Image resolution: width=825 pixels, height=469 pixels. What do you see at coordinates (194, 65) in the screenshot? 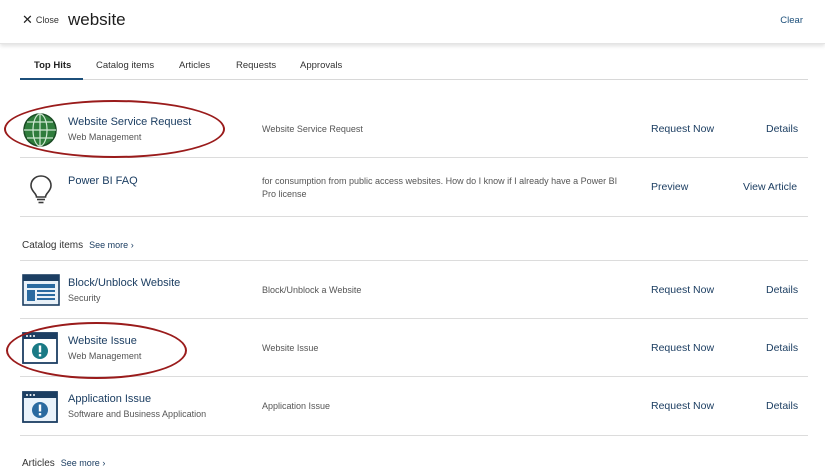
I see `tab-articles: Articles` at bounding box center [194, 65].